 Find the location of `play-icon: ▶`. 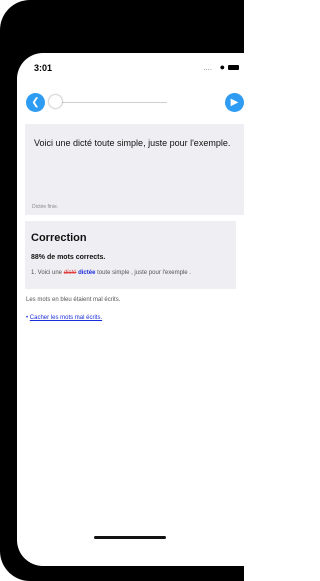

play-icon: ▶ is located at coordinates (234, 102).